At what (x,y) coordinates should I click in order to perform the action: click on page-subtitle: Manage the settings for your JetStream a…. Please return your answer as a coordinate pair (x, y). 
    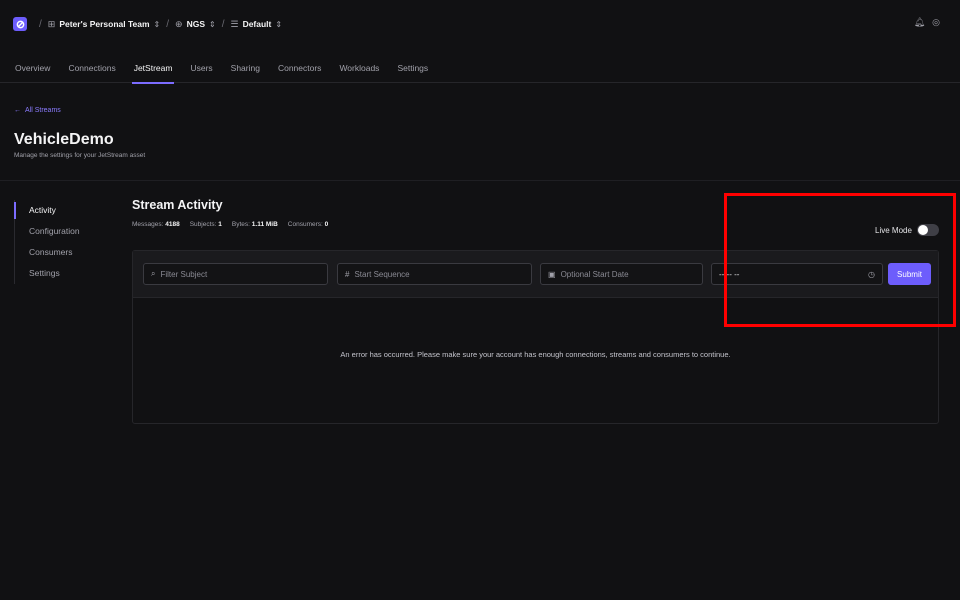
    Looking at the image, I should click on (80, 155).